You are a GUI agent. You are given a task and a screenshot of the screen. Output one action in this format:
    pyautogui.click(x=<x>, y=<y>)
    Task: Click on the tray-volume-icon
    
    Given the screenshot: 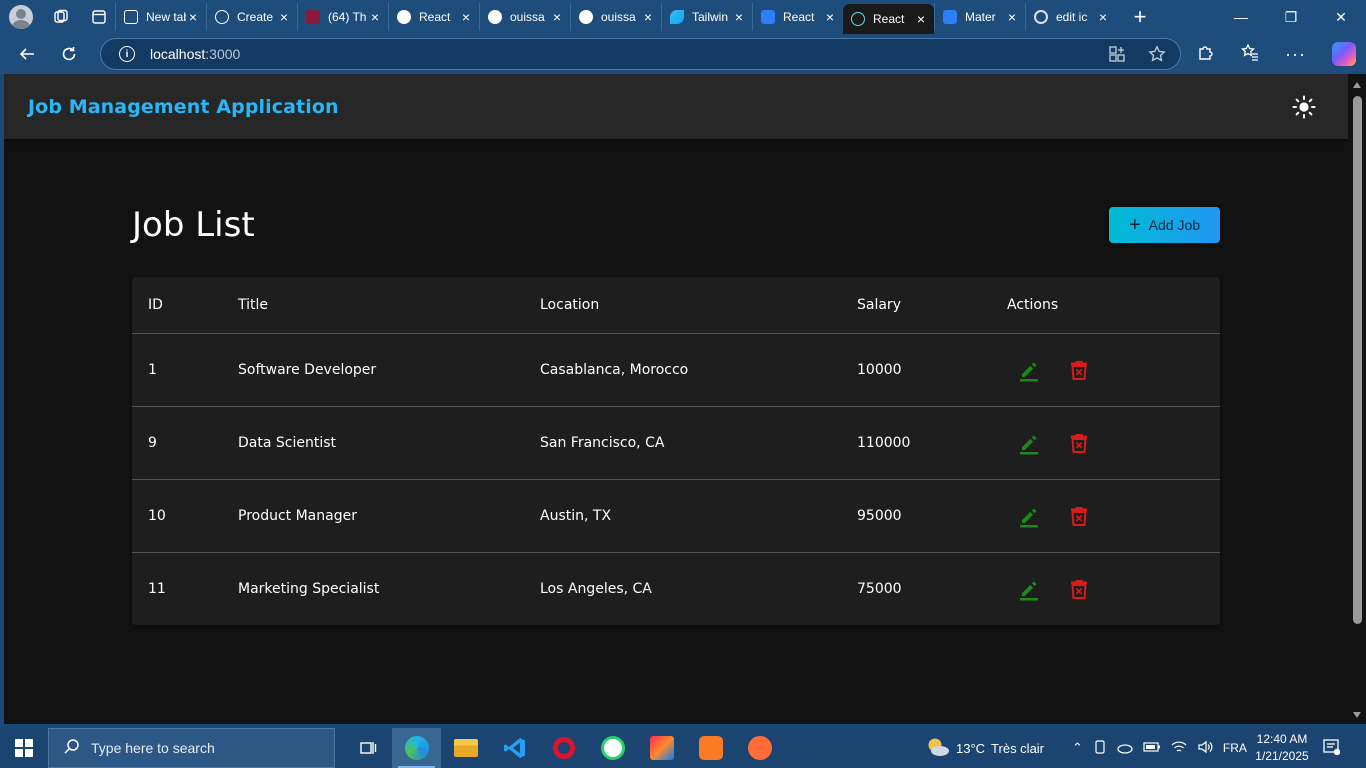 What is the action you would take?
    pyautogui.click(x=1205, y=748)
    